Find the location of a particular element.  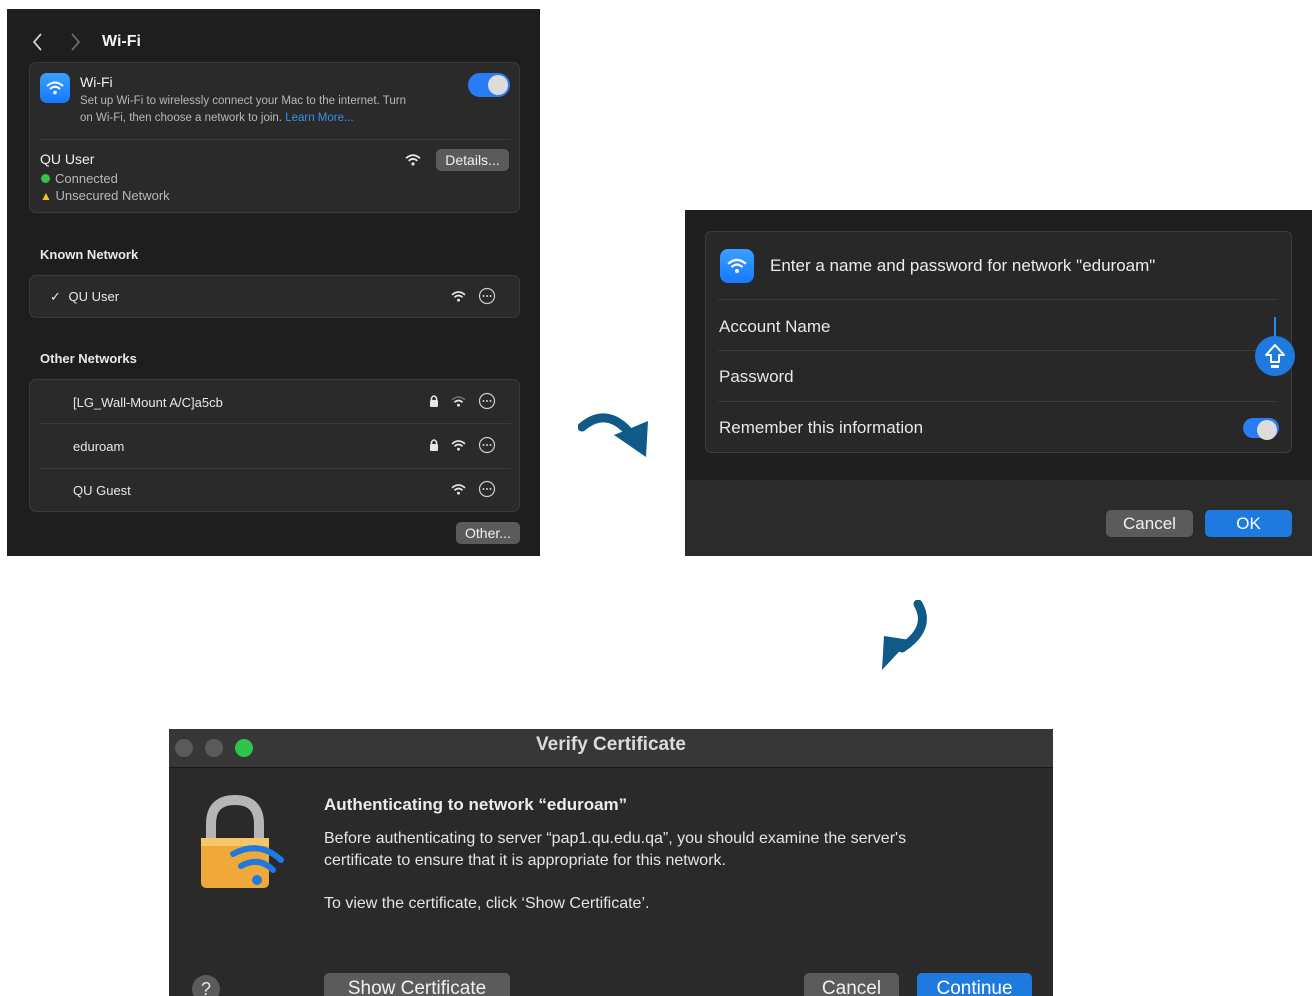

caps-lock-icon is located at coordinates (1275, 356).